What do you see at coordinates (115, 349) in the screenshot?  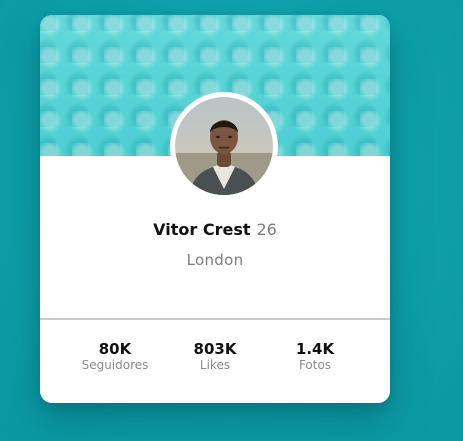 I see `stat-followers-value: 80K` at bounding box center [115, 349].